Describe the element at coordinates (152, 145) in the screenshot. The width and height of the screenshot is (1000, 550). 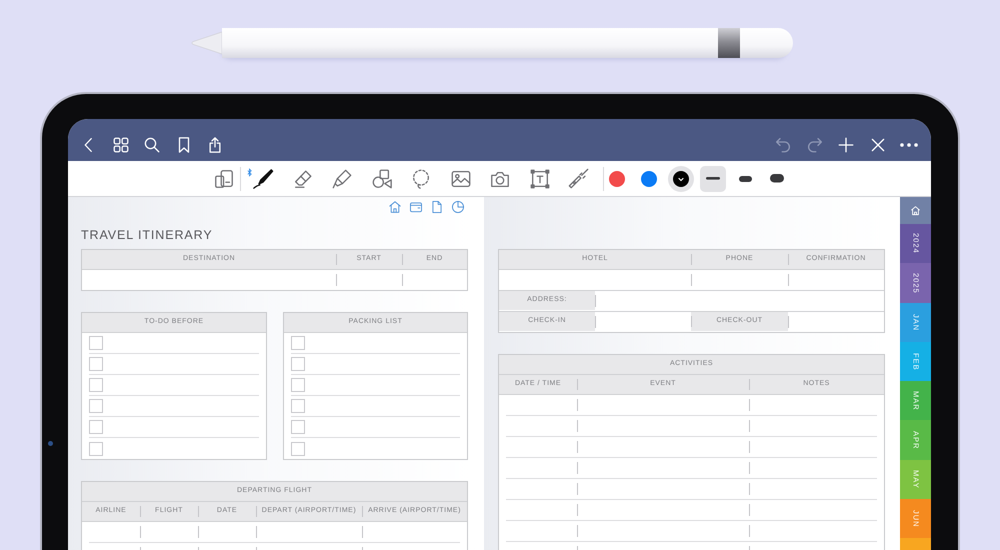
I see `search-icon` at that location.